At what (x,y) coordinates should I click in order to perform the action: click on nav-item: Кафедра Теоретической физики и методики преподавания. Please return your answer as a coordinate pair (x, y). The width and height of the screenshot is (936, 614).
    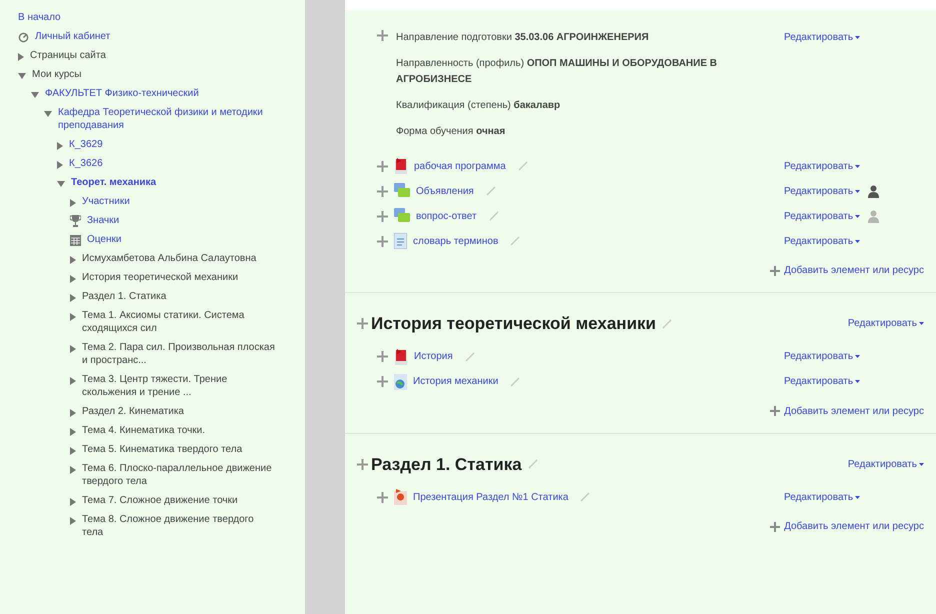
    Looking at the image, I should click on (167, 119).